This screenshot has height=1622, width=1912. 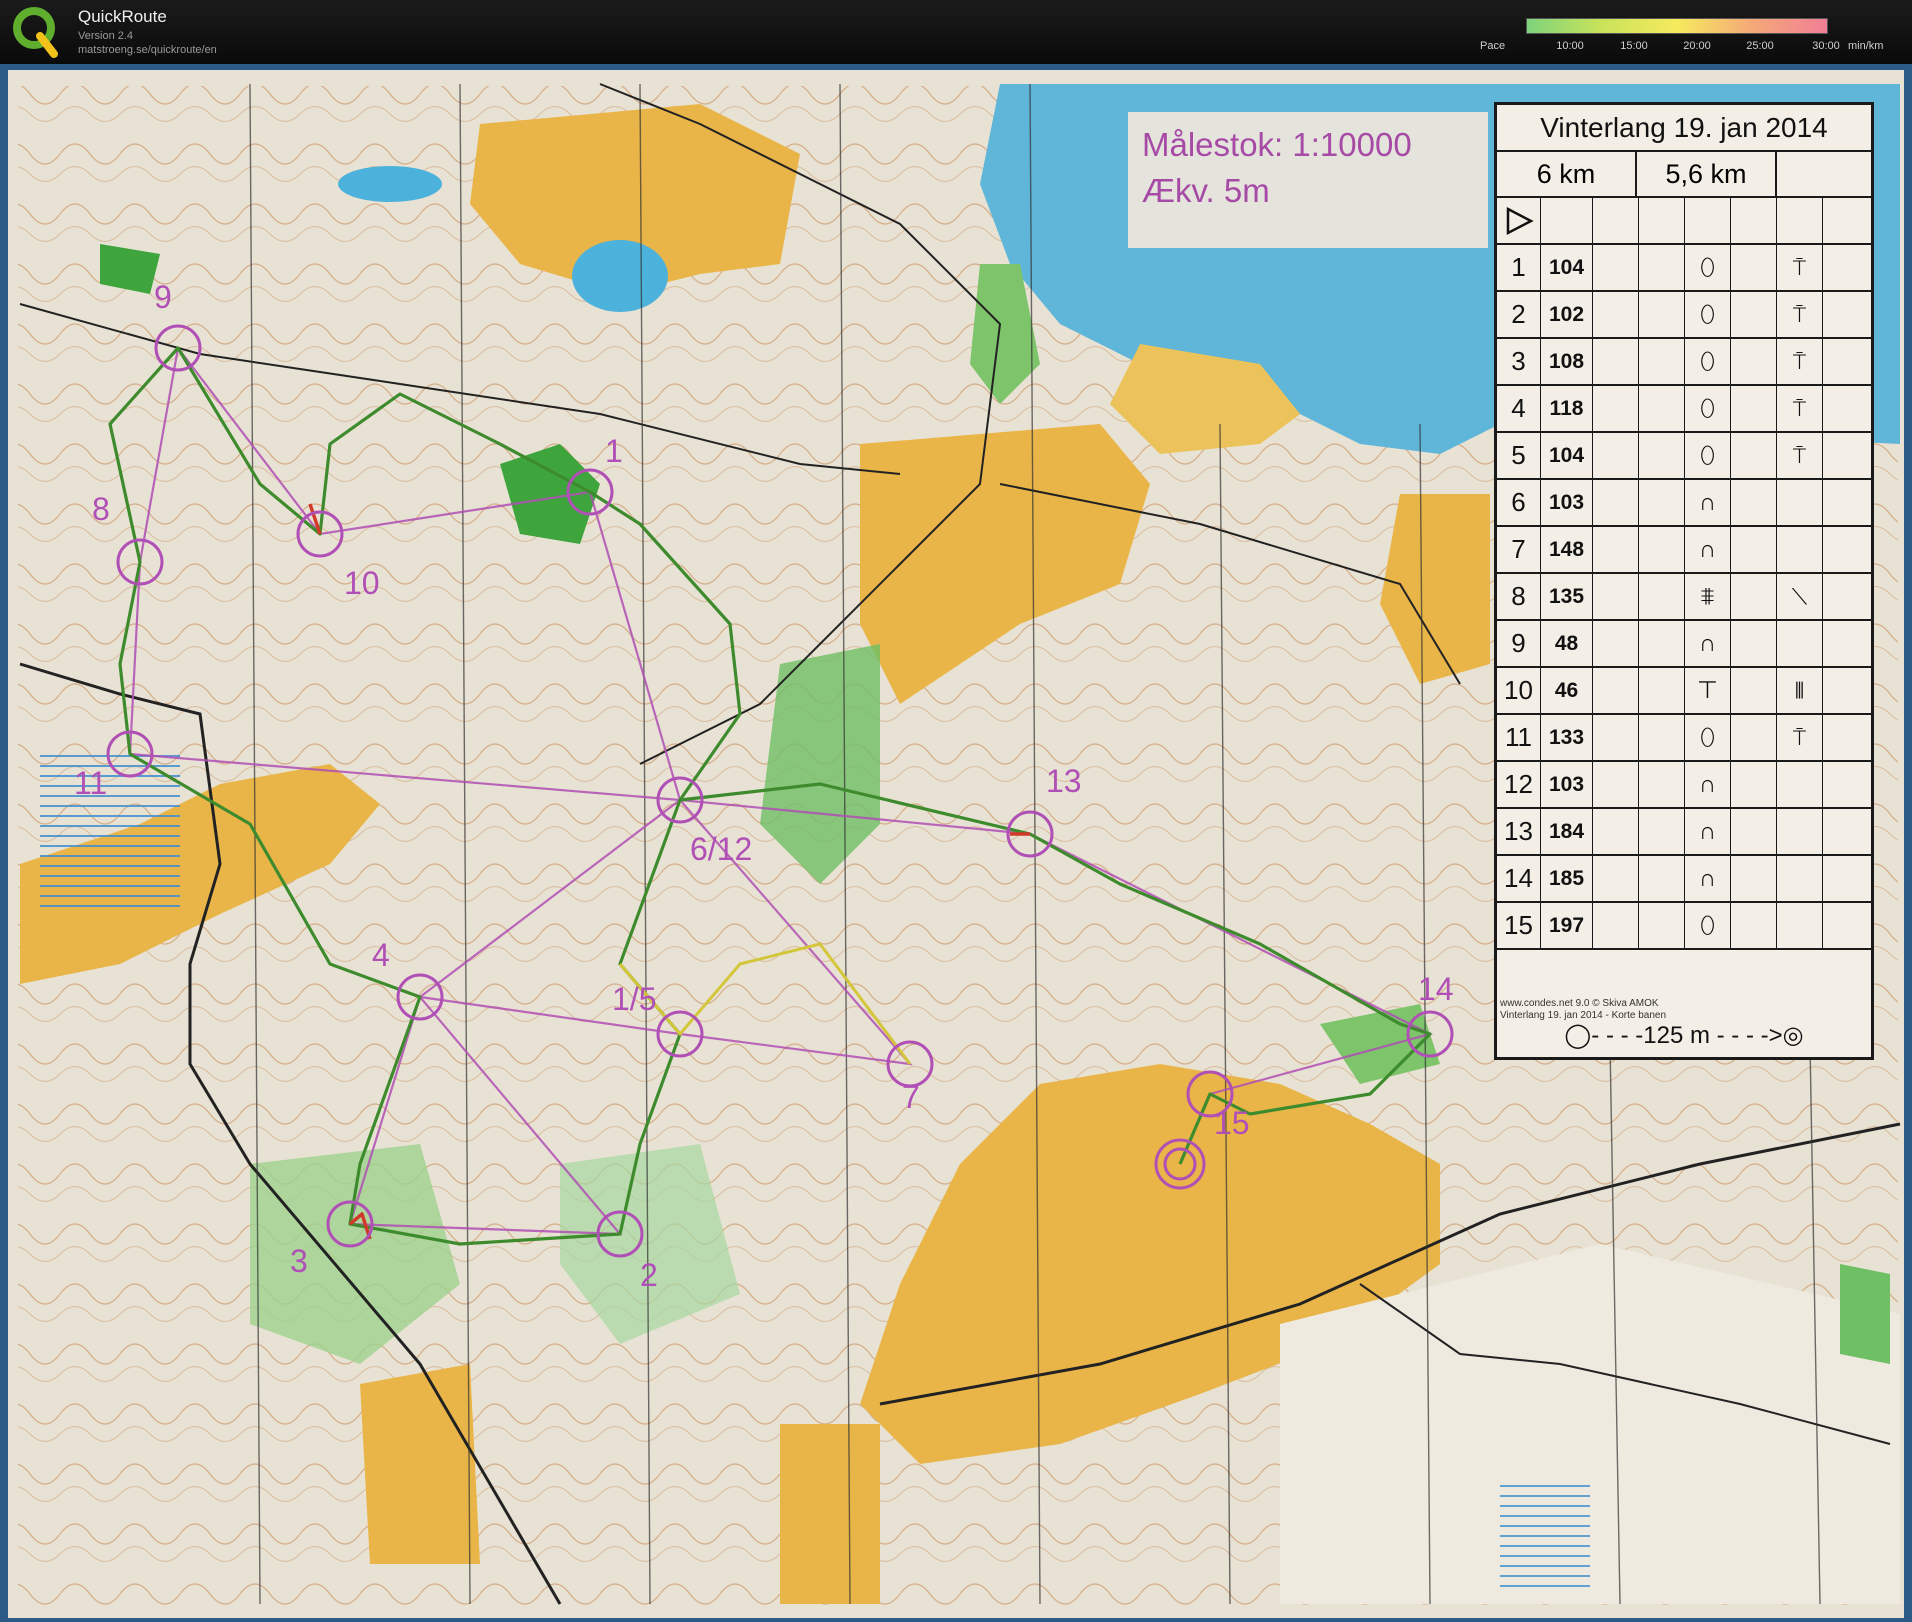 I want to click on control-row: 14 185 ∩, so click(x=1684, y=879).